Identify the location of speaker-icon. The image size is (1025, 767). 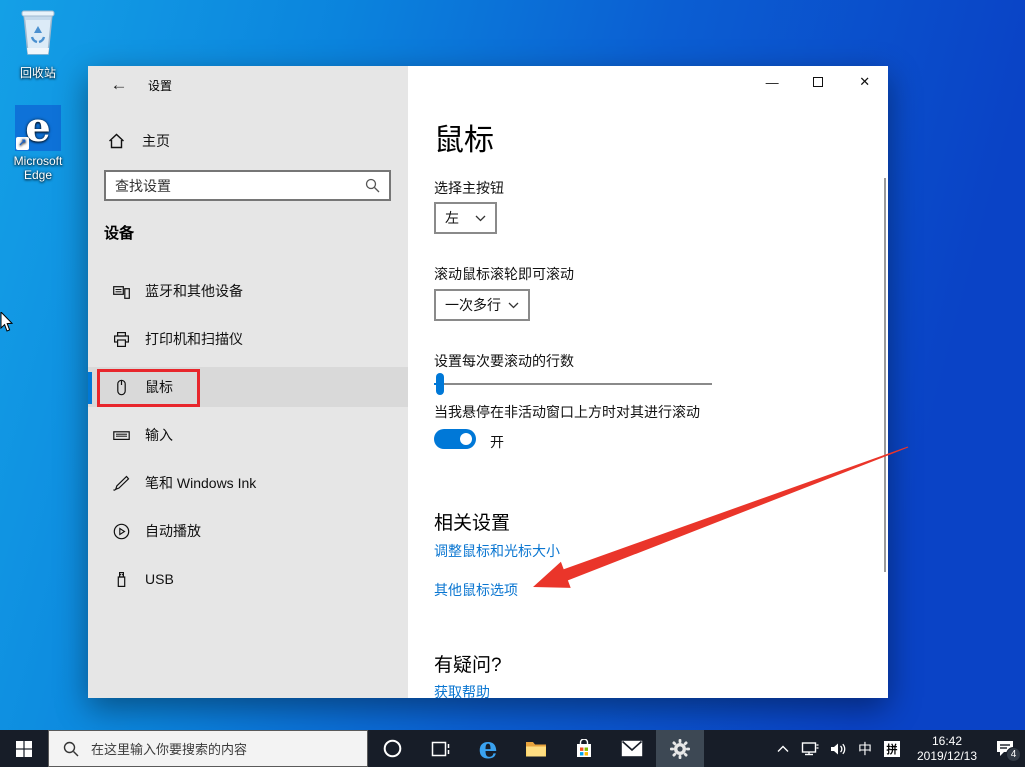
(837, 748).